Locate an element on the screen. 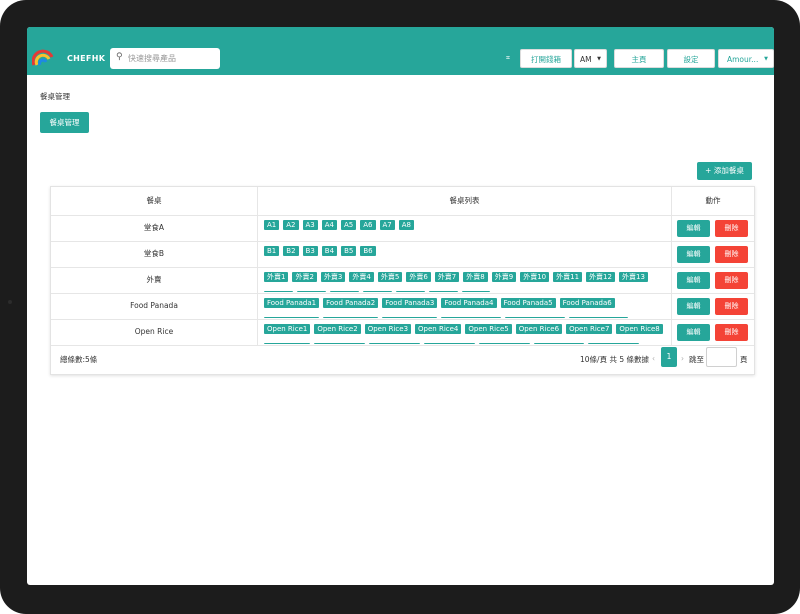 This screenshot has height=614, width=800. table-tag: Food Panada7 is located at coordinates (292, 317).